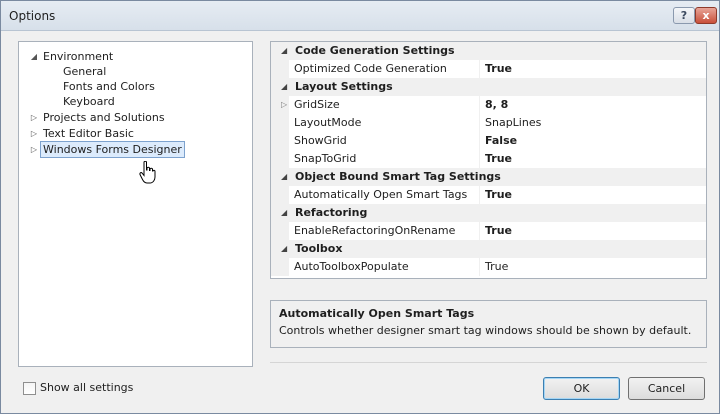  I want to click on tree-item: General, so click(134, 72).